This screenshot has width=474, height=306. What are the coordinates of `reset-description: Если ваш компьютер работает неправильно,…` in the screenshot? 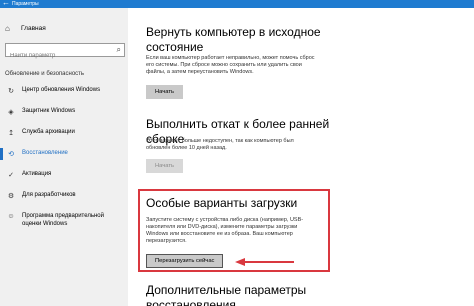 It's located at (230, 65).